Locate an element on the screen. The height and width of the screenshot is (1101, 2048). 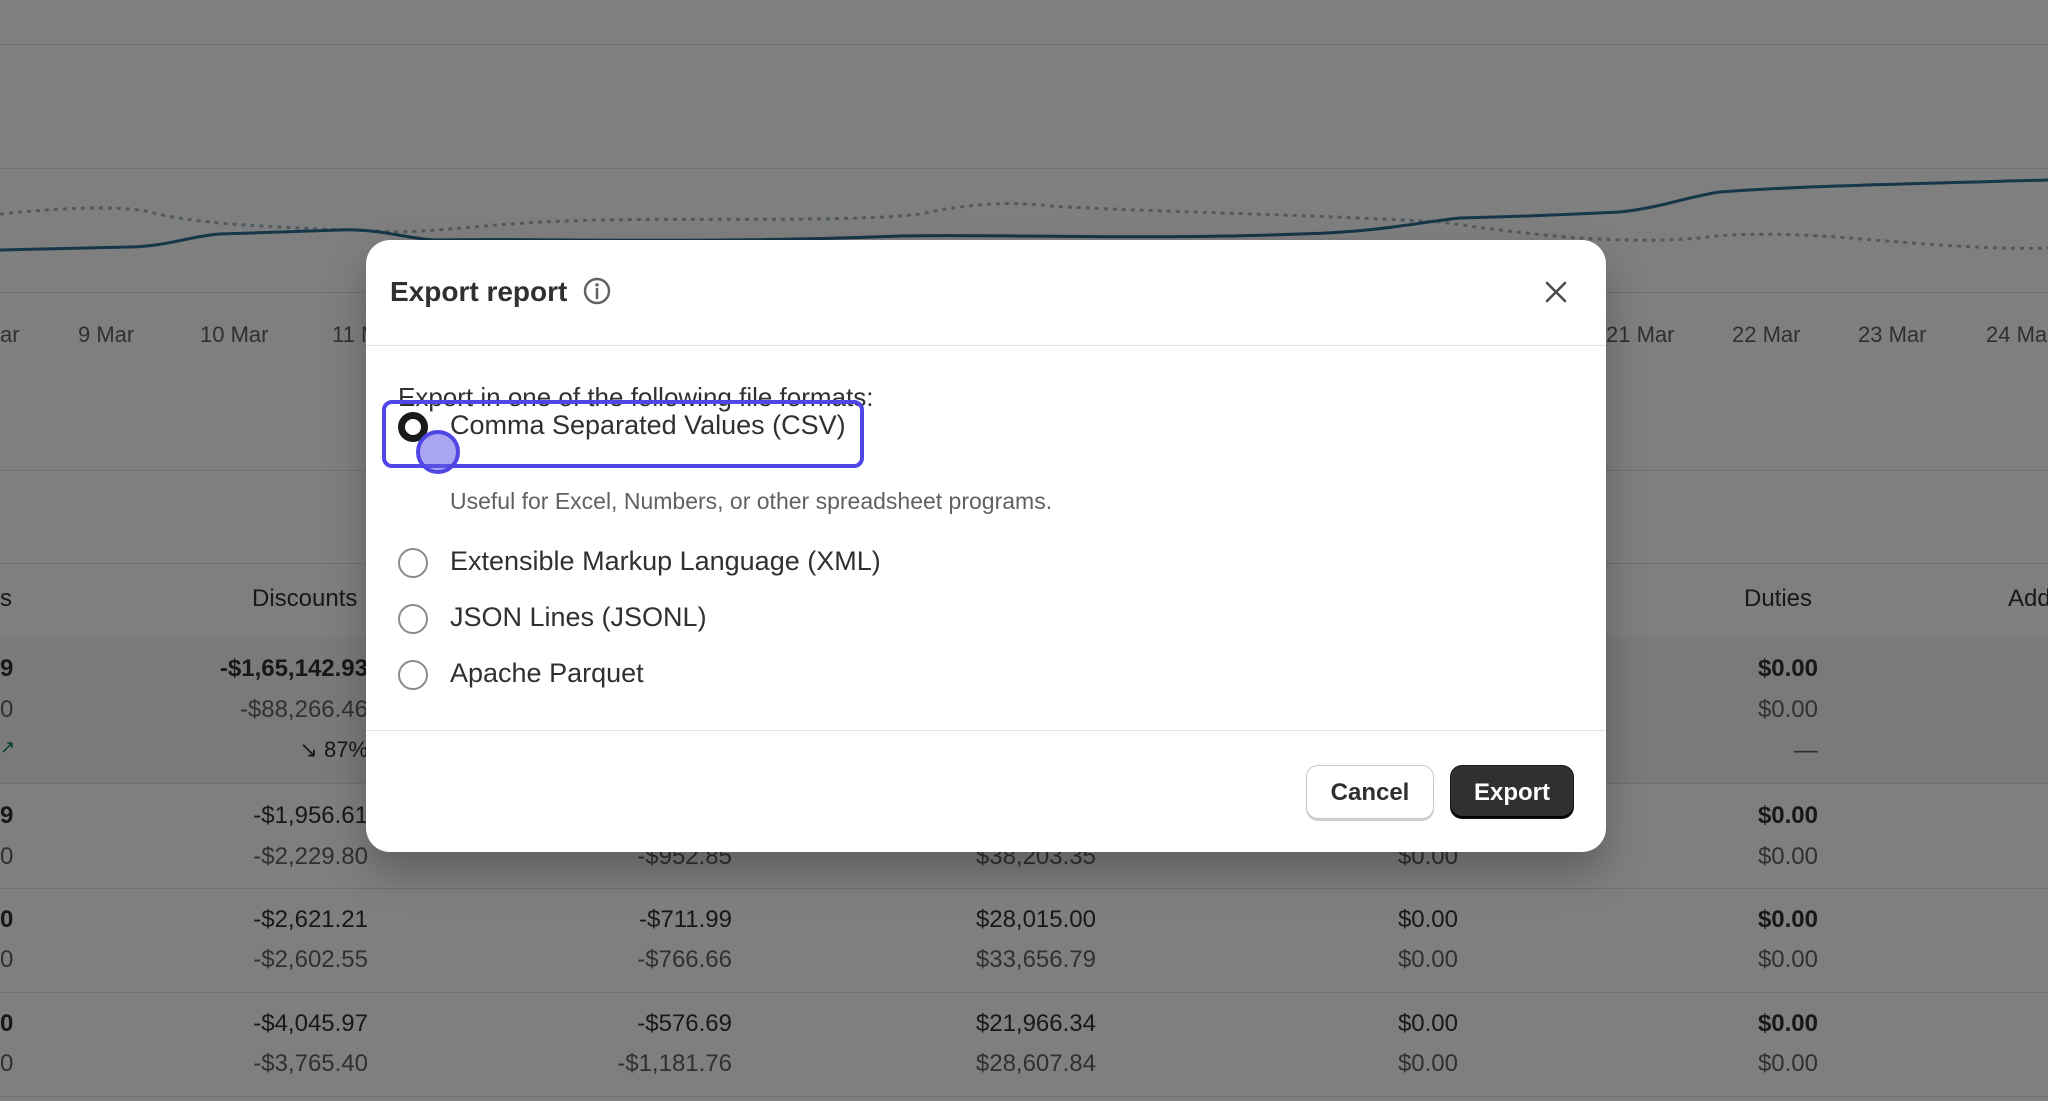
radio-xml is located at coordinates (413, 563).